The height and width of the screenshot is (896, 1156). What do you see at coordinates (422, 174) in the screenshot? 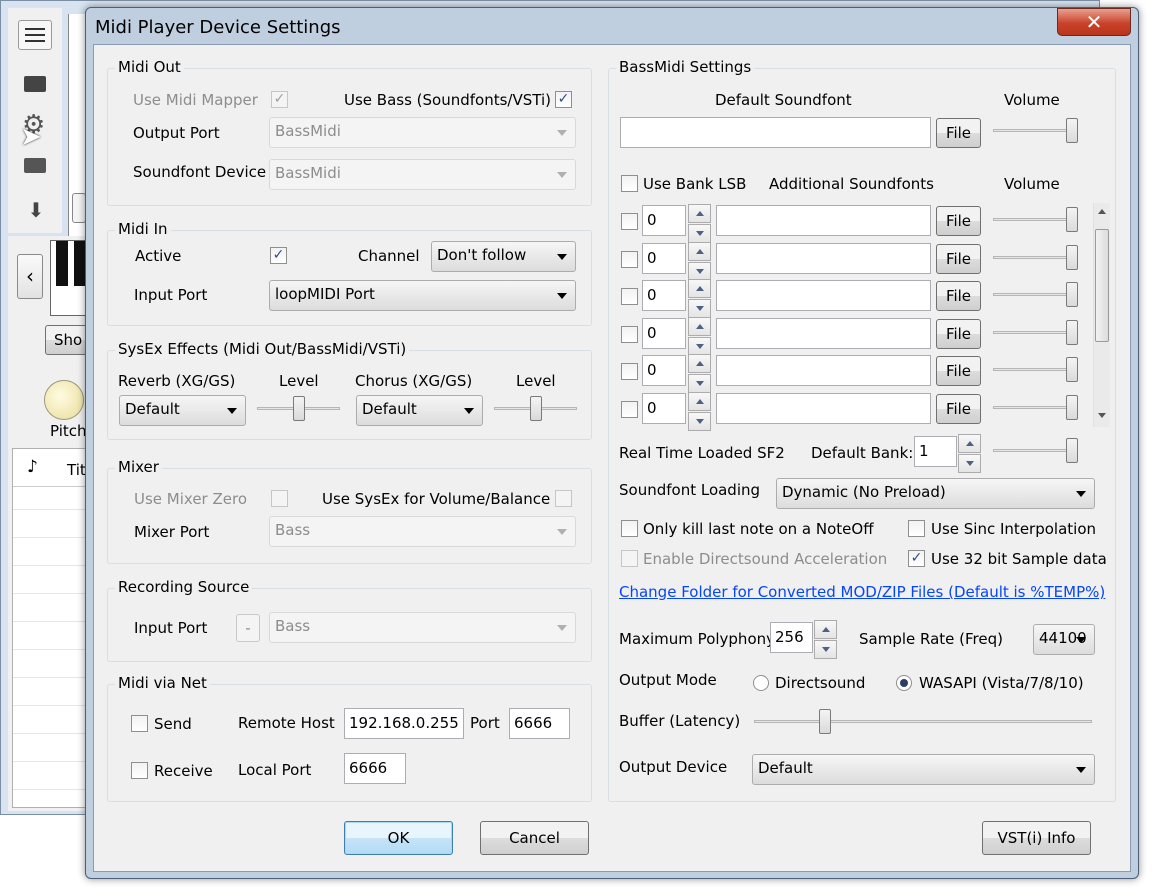
I see `soundfont-device-select: BassMidi` at bounding box center [422, 174].